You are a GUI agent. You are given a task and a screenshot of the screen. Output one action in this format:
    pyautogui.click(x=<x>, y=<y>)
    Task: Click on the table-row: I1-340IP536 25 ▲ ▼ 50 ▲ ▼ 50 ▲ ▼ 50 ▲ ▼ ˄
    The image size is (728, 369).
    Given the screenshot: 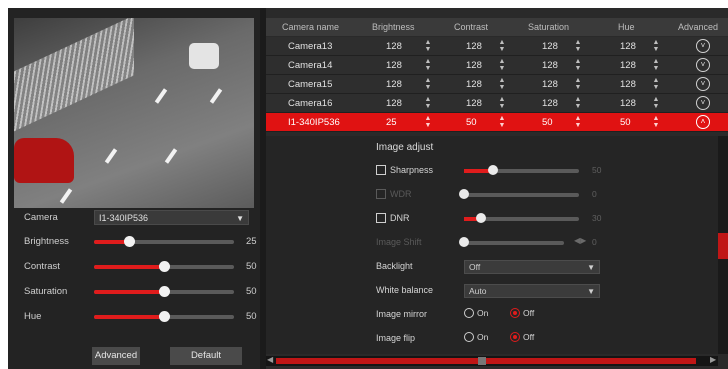 What is the action you would take?
    pyautogui.click(x=497, y=122)
    